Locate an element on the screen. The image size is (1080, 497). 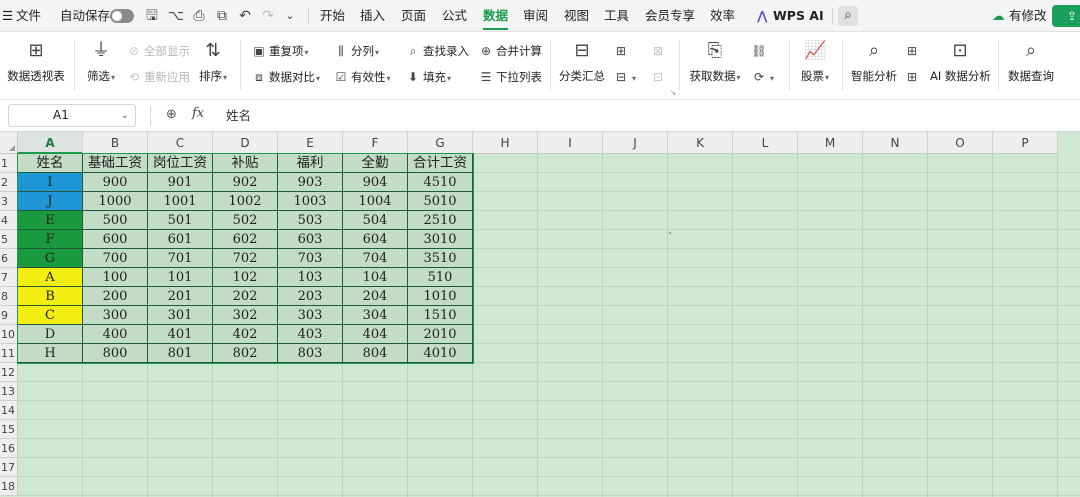
group-button: ⊞ is located at coordinates (622, 51).